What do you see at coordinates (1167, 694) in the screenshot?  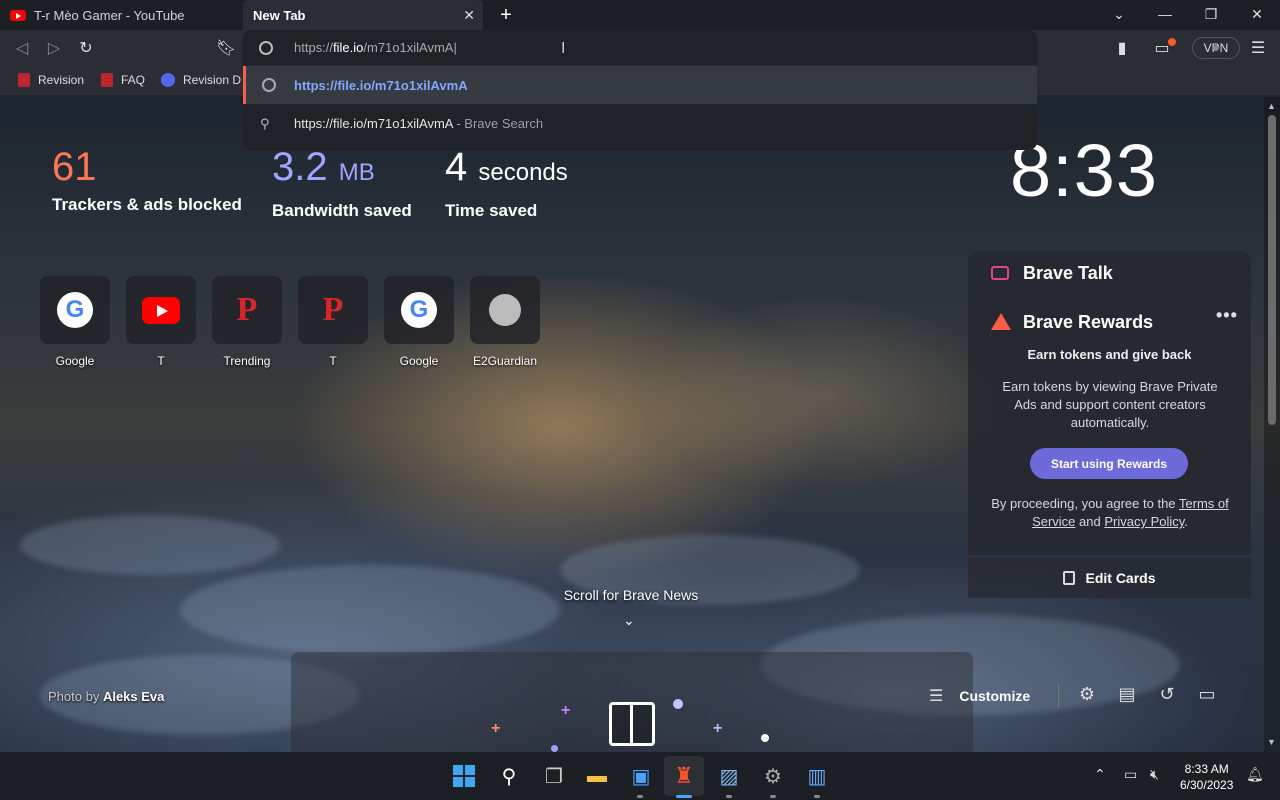 I see `history-icon: ↺` at bounding box center [1167, 694].